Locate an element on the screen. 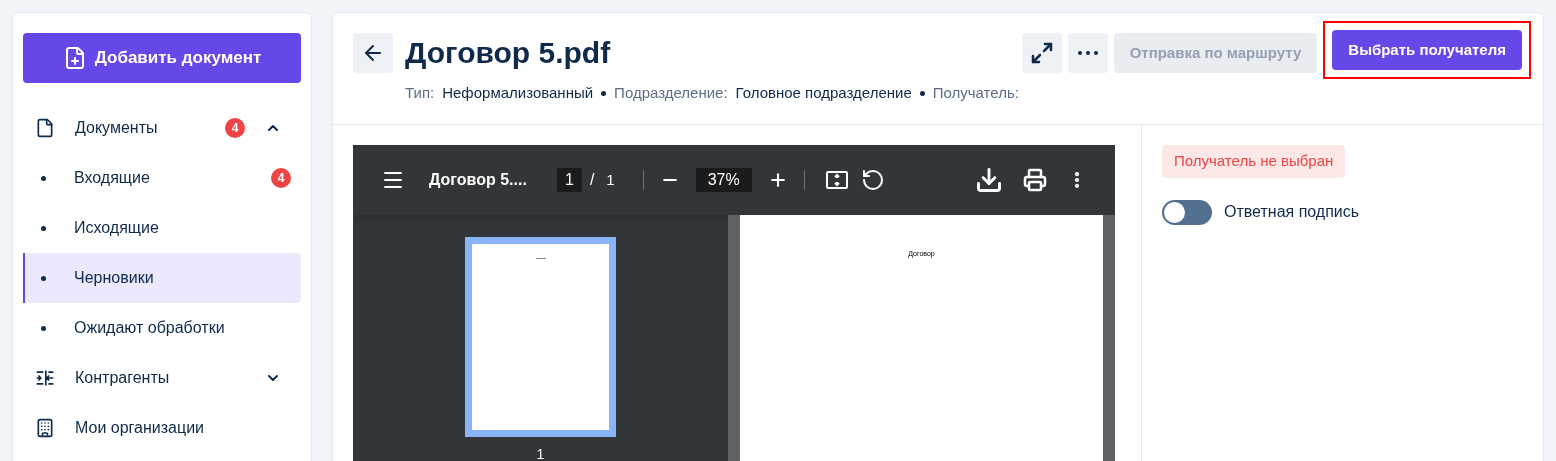 The image size is (1556, 461). nav-subitem: Черновики is located at coordinates (162, 278).